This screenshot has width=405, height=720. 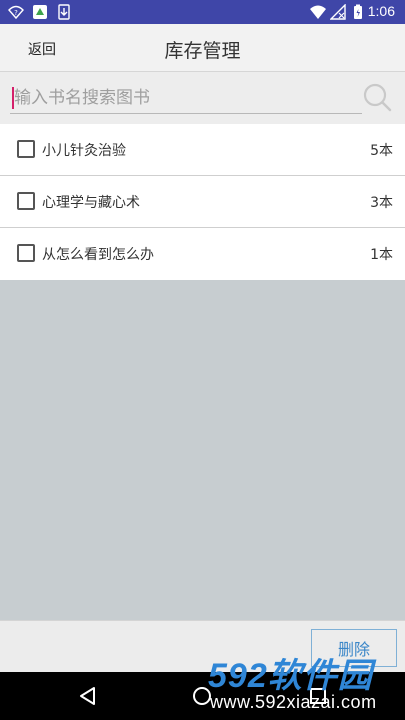 What do you see at coordinates (381, 151) in the screenshot?
I see `book-count: 5本` at bounding box center [381, 151].